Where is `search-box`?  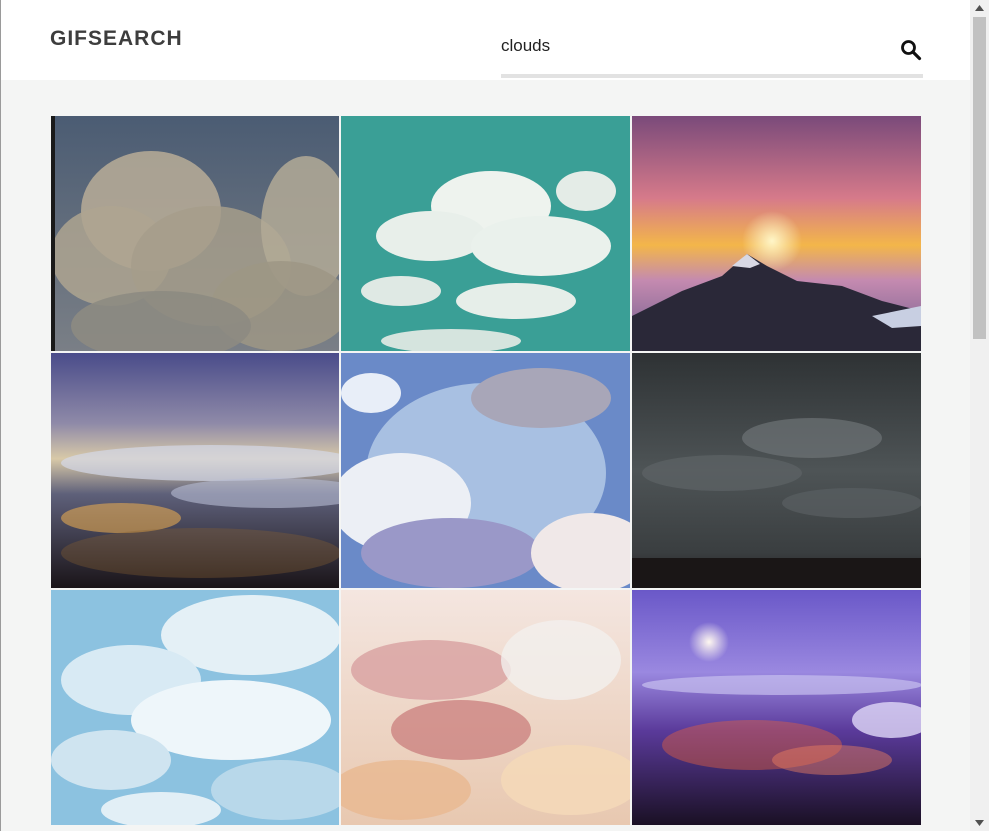 search-box is located at coordinates (712, 54).